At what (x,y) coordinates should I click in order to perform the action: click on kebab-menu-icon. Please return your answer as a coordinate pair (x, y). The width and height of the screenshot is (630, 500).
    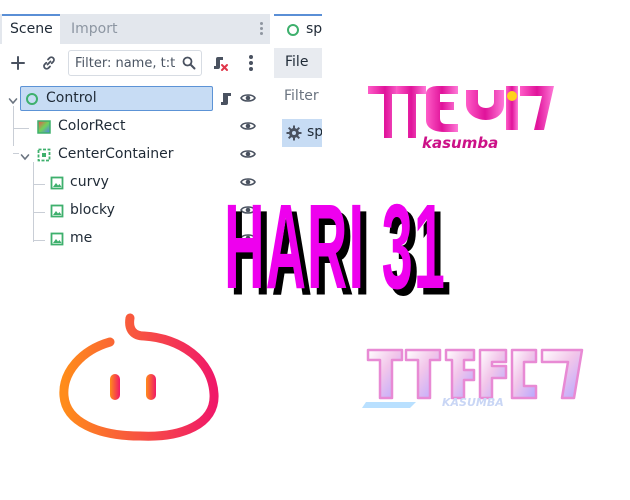
    Looking at the image, I should click on (251, 63).